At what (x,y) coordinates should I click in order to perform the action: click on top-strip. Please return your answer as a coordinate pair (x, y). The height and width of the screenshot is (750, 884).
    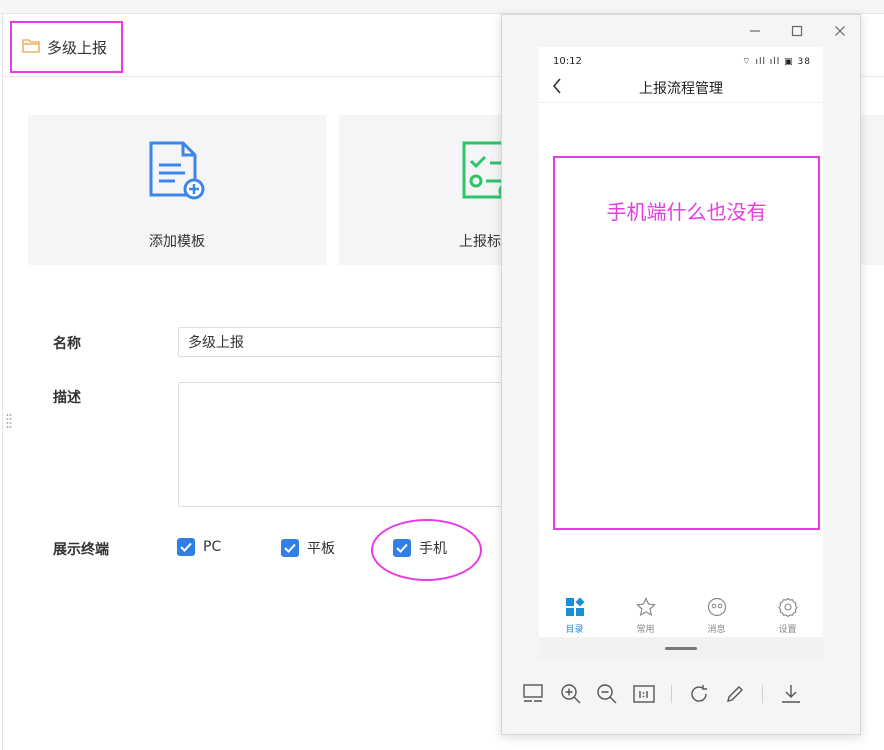
    Looking at the image, I should click on (442, 7).